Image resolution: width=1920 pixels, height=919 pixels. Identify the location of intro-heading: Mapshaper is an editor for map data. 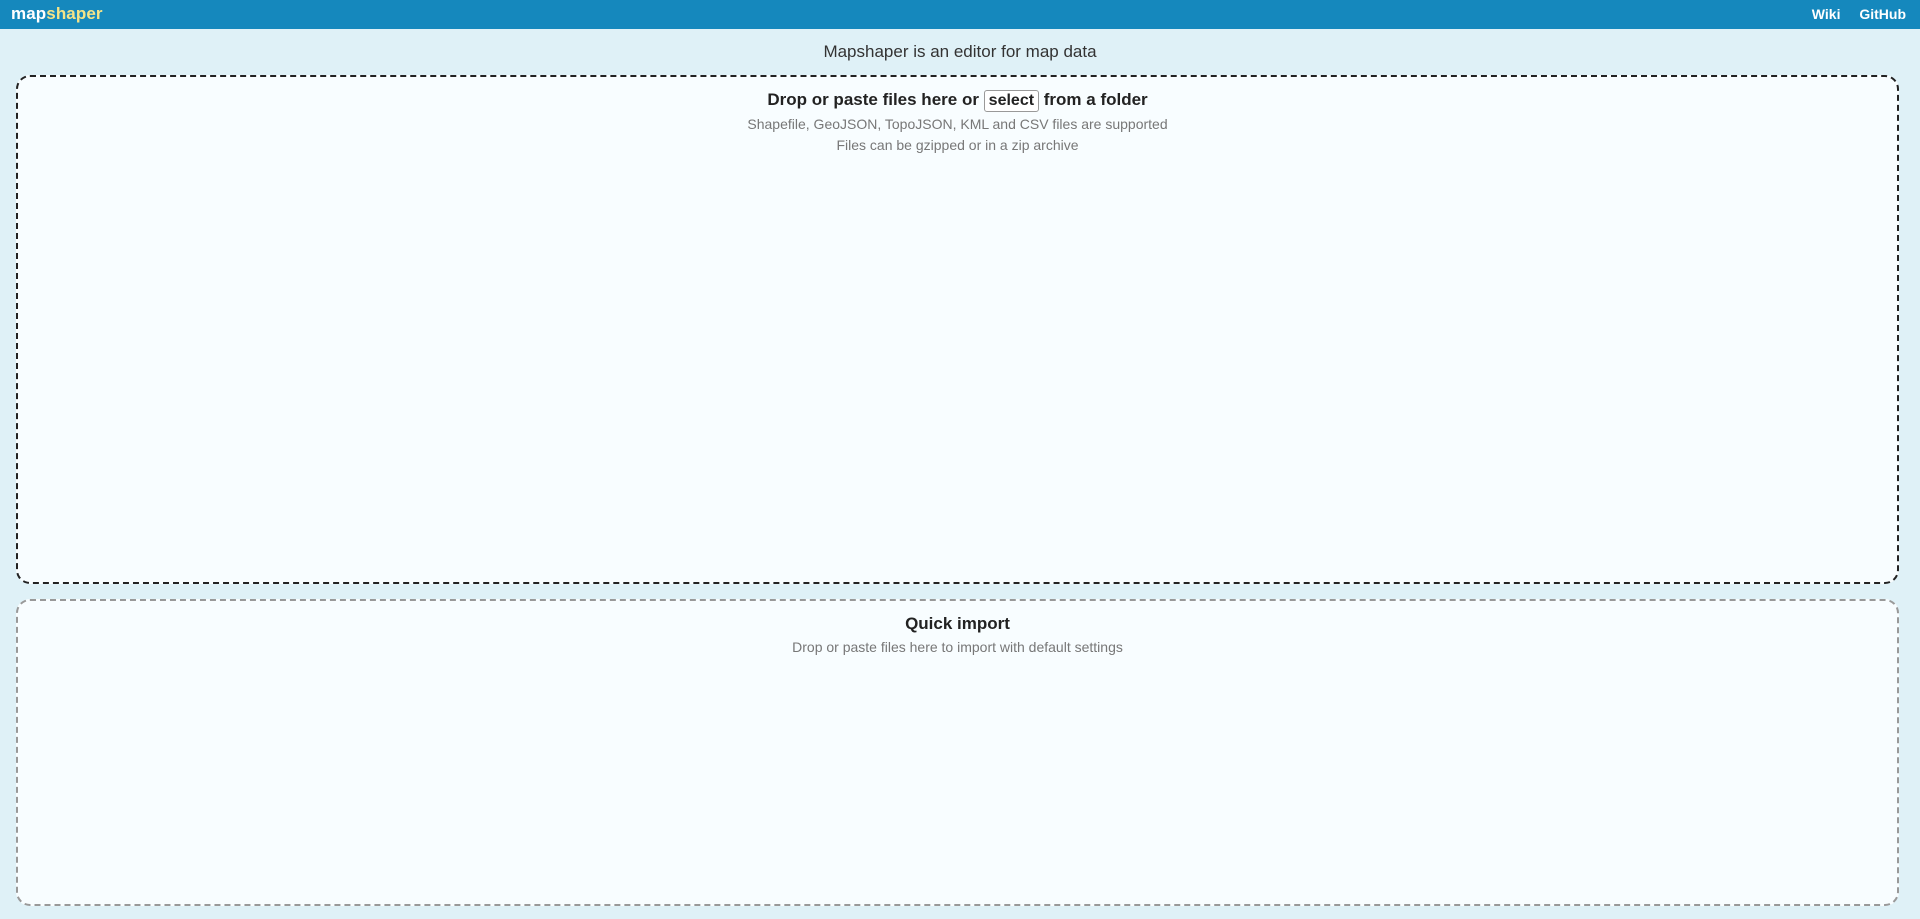
(960, 51).